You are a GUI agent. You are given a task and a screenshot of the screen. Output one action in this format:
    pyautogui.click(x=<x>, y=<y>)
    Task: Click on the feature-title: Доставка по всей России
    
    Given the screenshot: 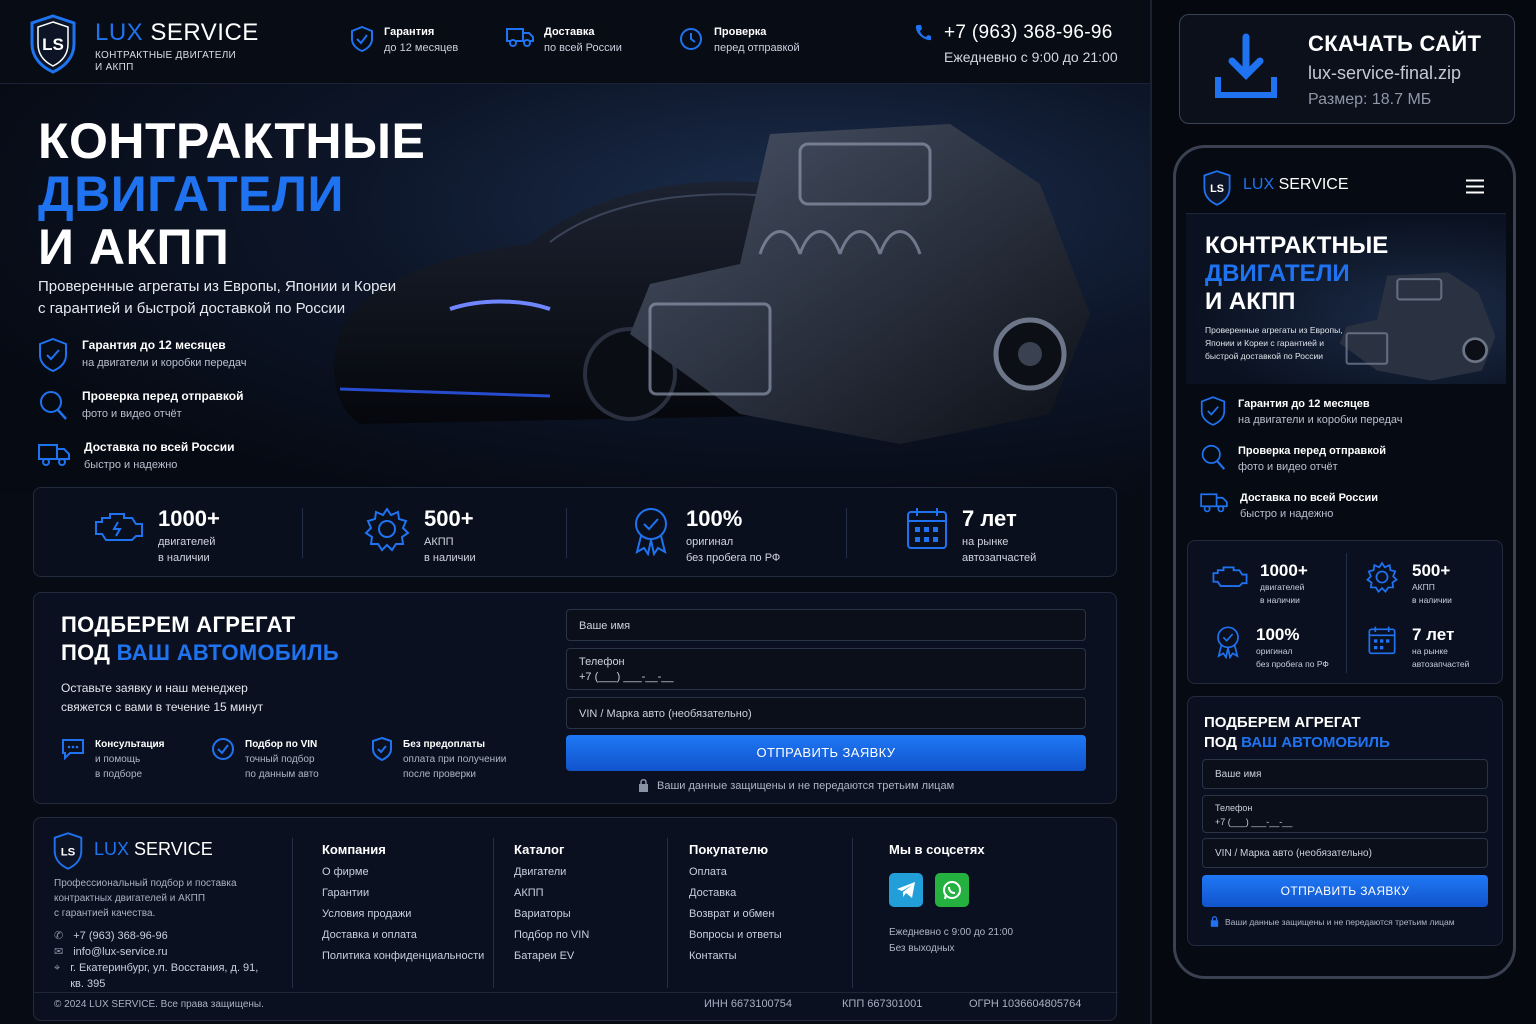 What is the action you would take?
    pyautogui.click(x=159, y=447)
    